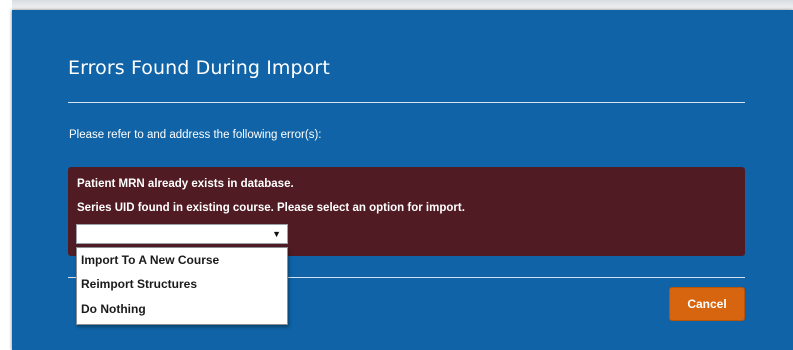  What do you see at coordinates (113, 309) in the screenshot?
I see `option-do-nothing: Do Nothing` at bounding box center [113, 309].